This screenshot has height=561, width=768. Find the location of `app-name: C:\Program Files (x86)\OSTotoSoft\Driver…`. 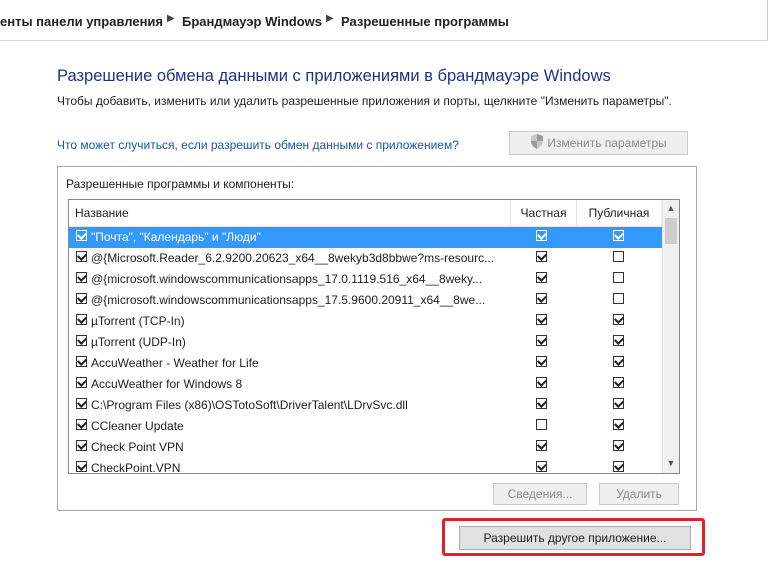

app-name: C:\Program Files (x86)\OSTotoSoft\Driver… is located at coordinates (249, 405).